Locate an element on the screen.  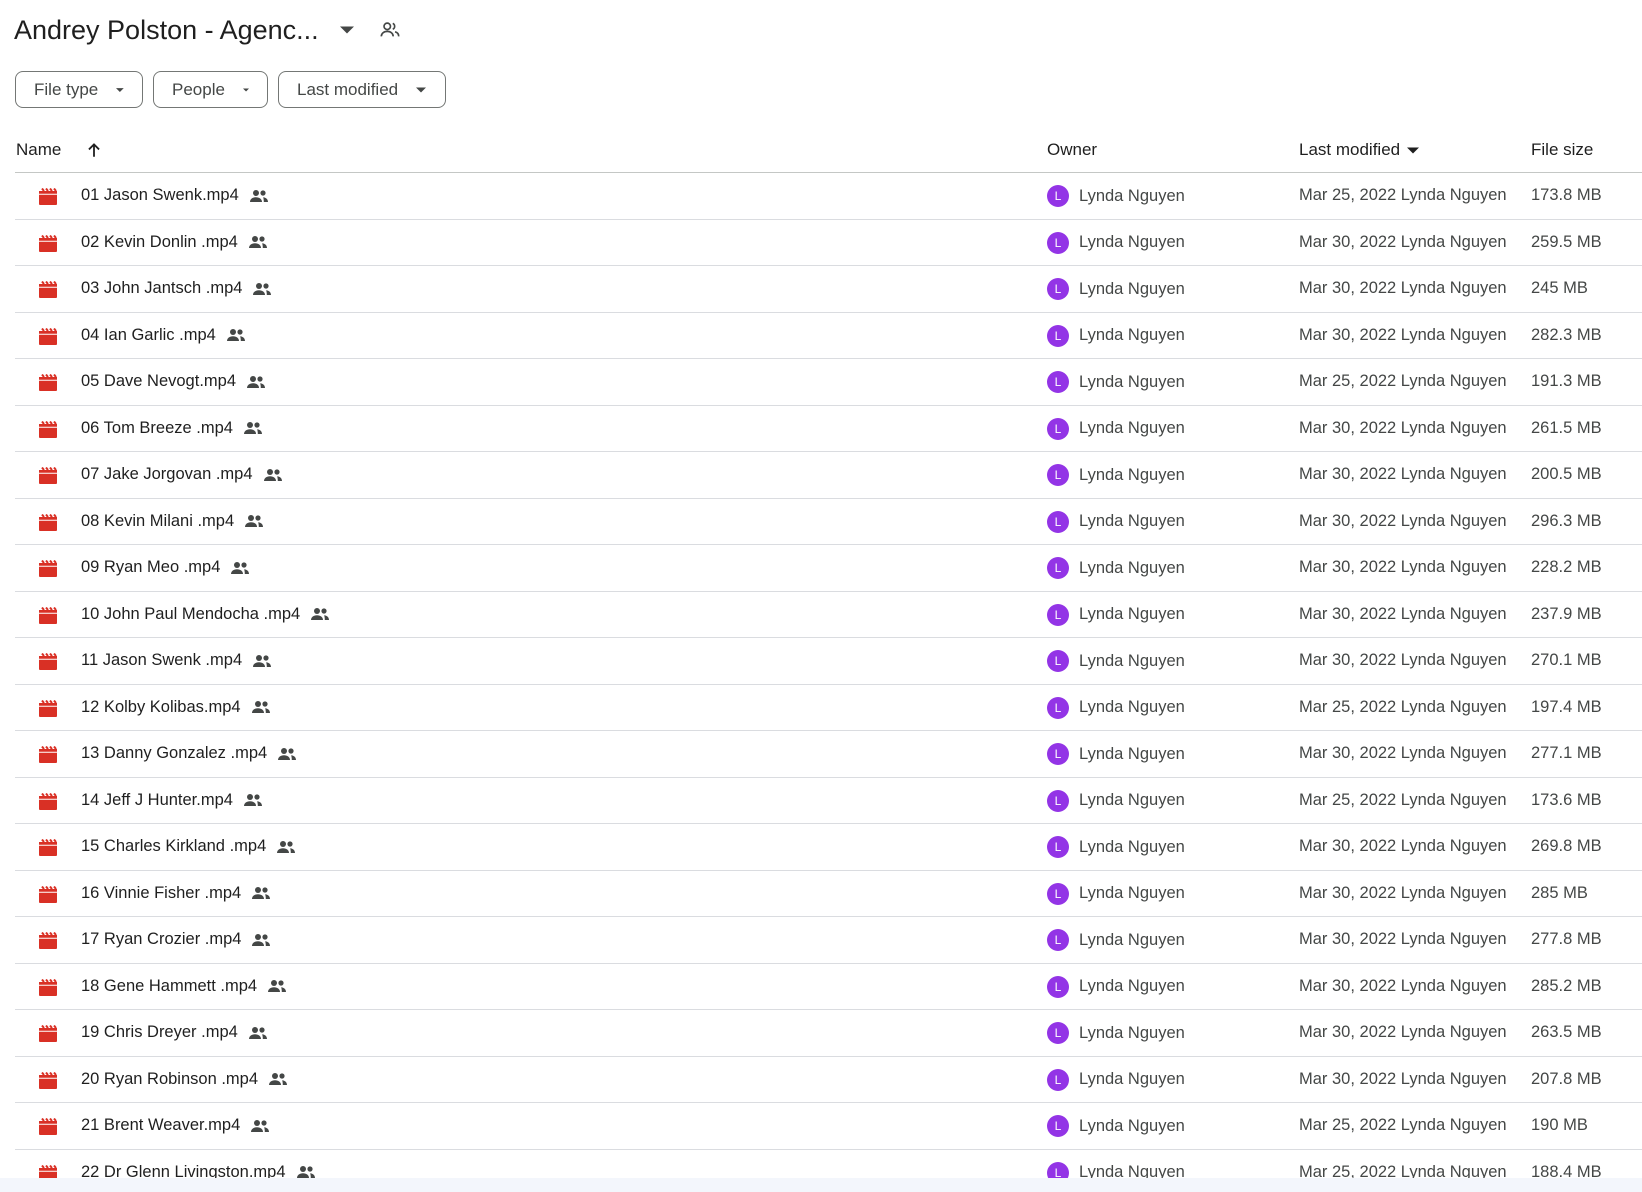
file-name: 04 Ian Garlic .mp4 is located at coordinates (163, 335).